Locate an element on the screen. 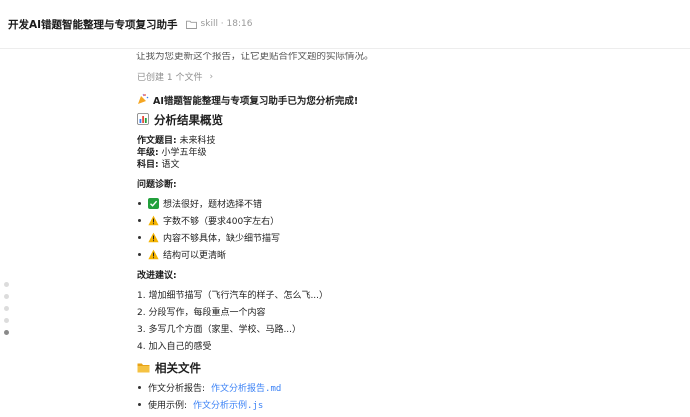 The image size is (690, 417). diagnosis-item: 字数不够（要求400字左右） is located at coordinates (208, 220).